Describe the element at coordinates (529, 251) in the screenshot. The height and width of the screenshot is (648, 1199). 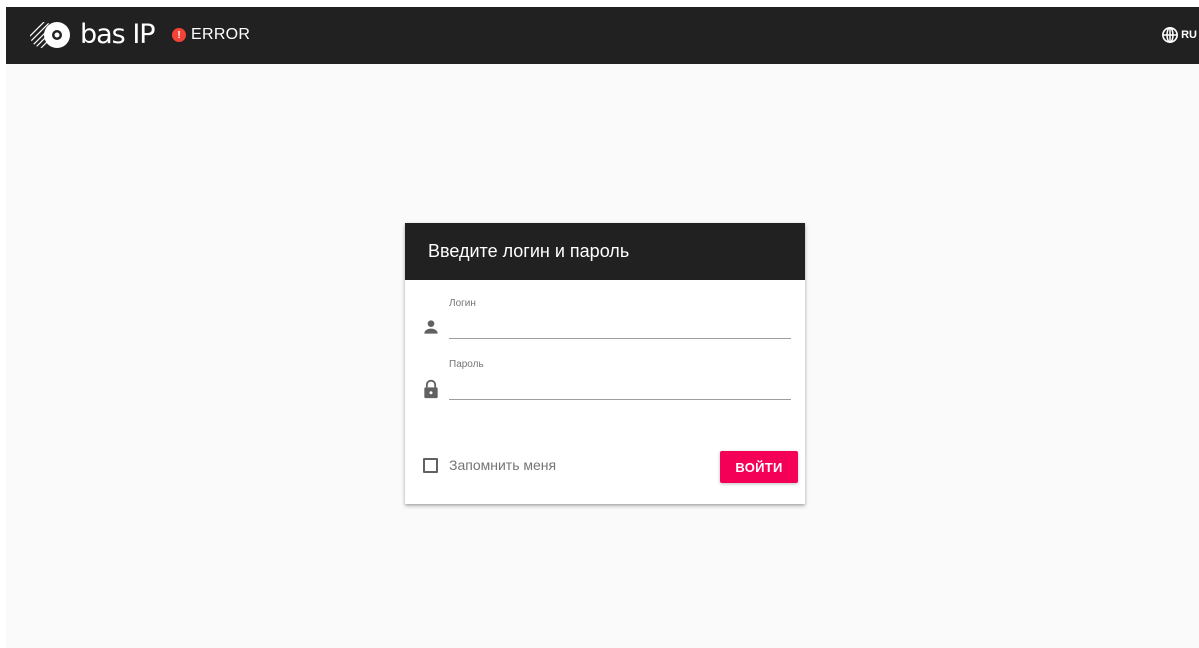
I see `login-card-title: Введите логин и пароль` at that location.